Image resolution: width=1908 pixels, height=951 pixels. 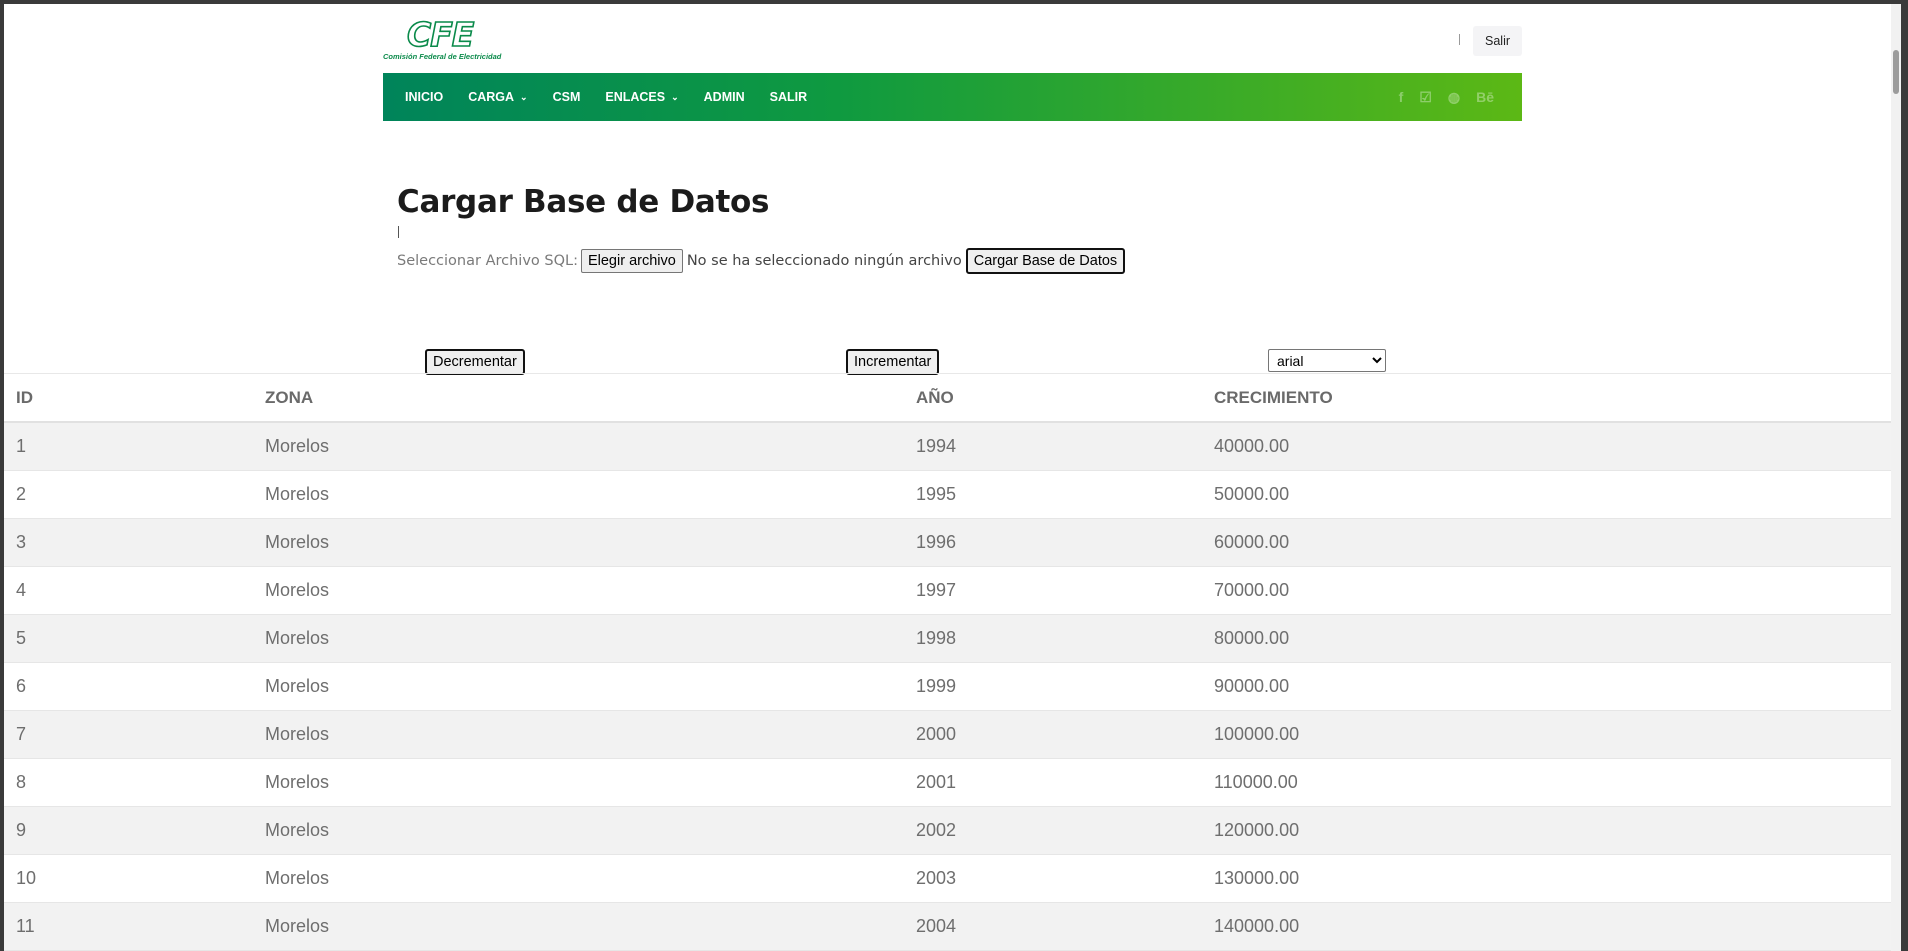 I want to click on cell-ano: 1997, so click(x=1065, y=590).